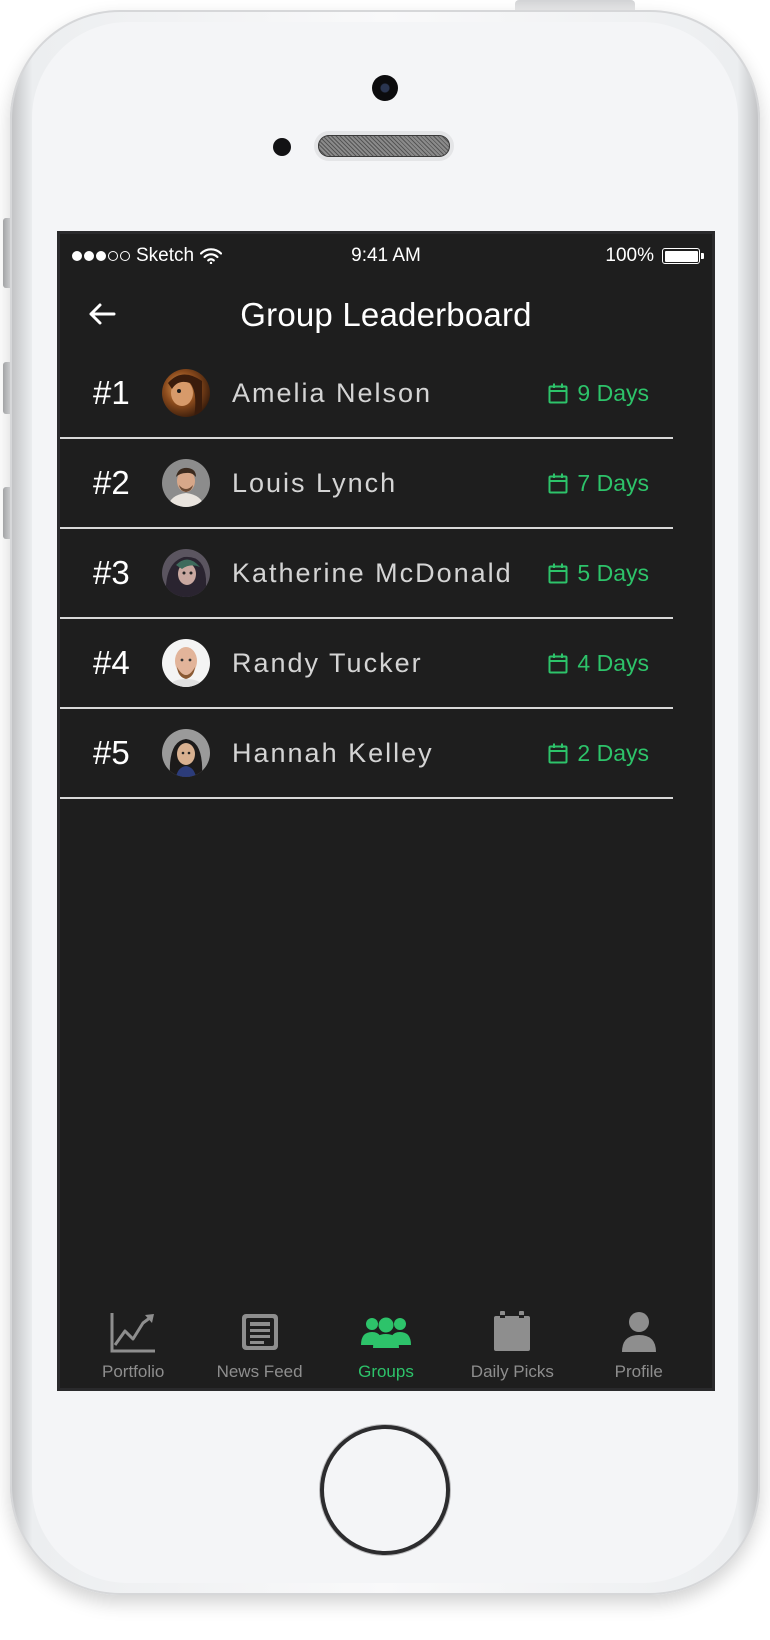 This screenshot has width=770, height=1640. Describe the element at coordinates (613, 392) in the screenshot. I see `streak-days-label: 9 Days` at that location.